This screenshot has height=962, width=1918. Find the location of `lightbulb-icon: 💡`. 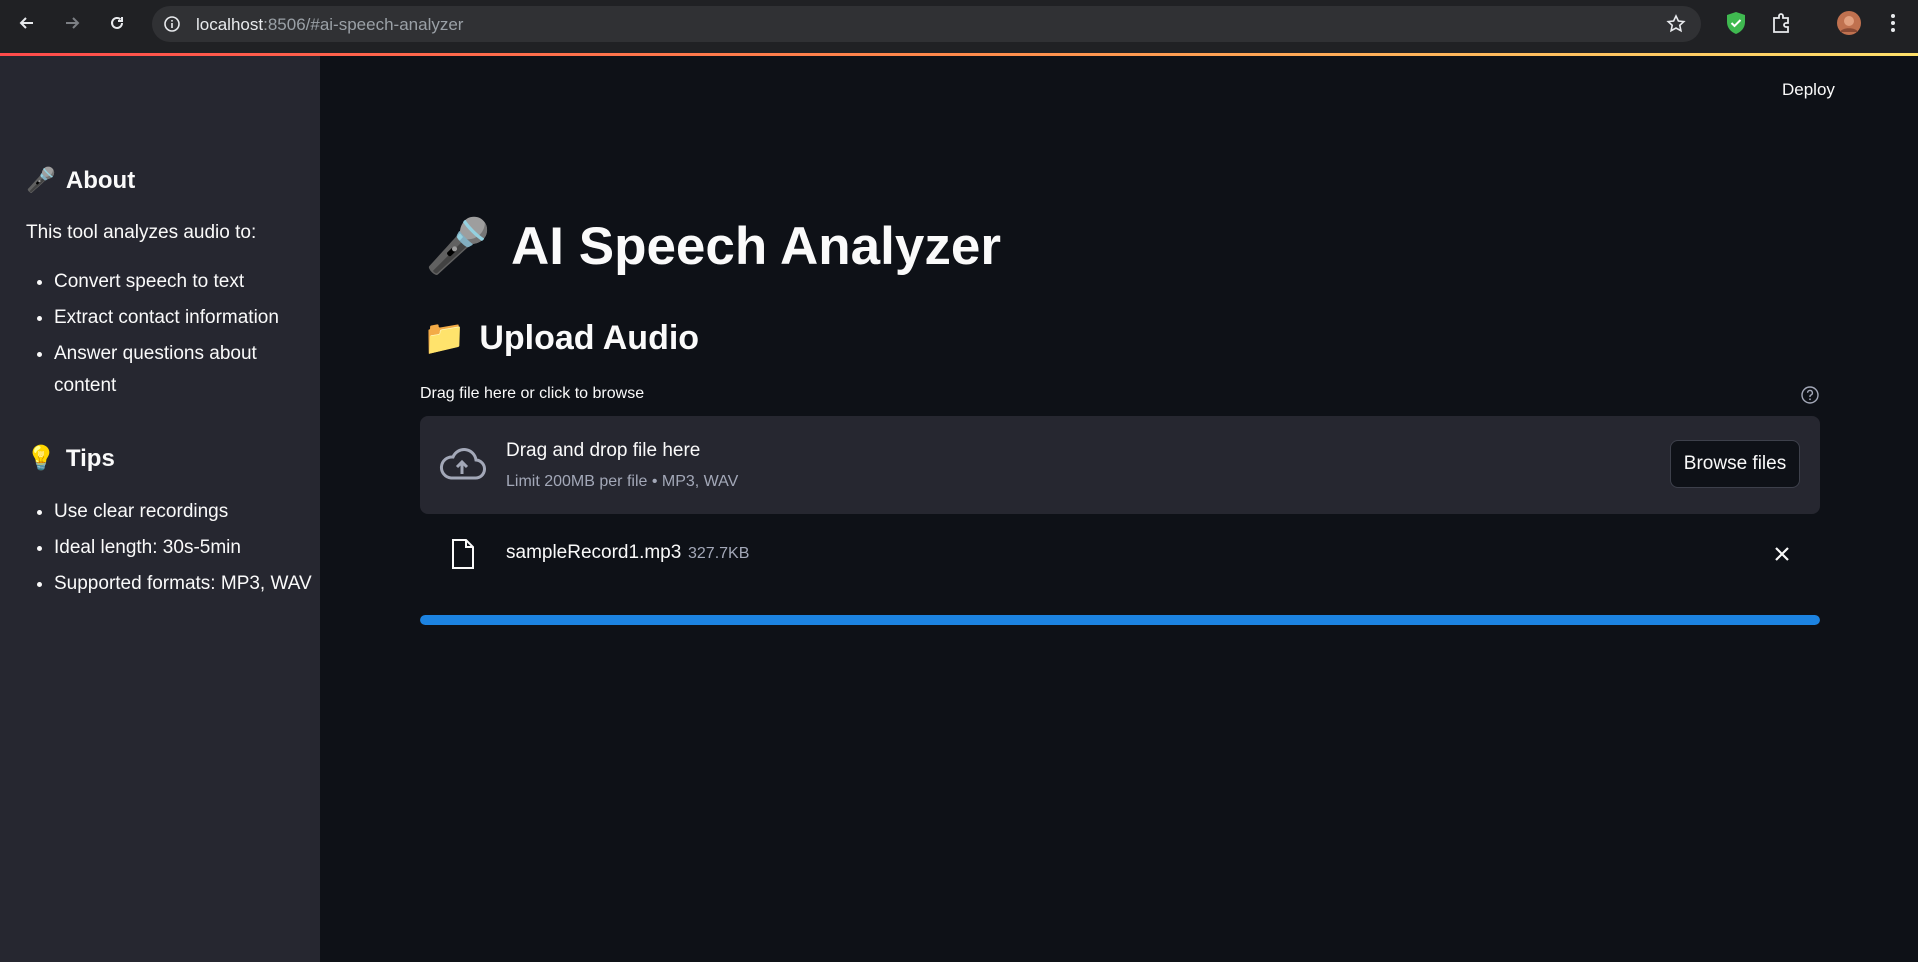

lightbulb-icon: 💡 is located at coordinates (41, 458).